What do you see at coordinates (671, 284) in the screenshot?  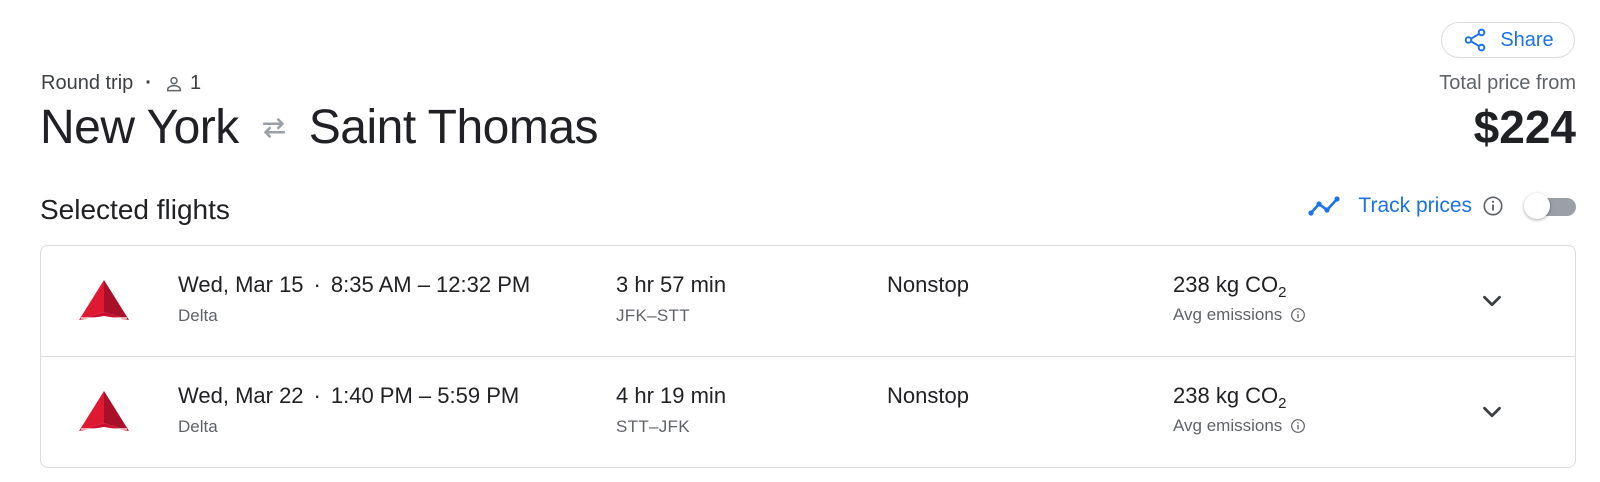 I see `flight-duration: 3 hr 57 min` at bounding box center [671, 284].